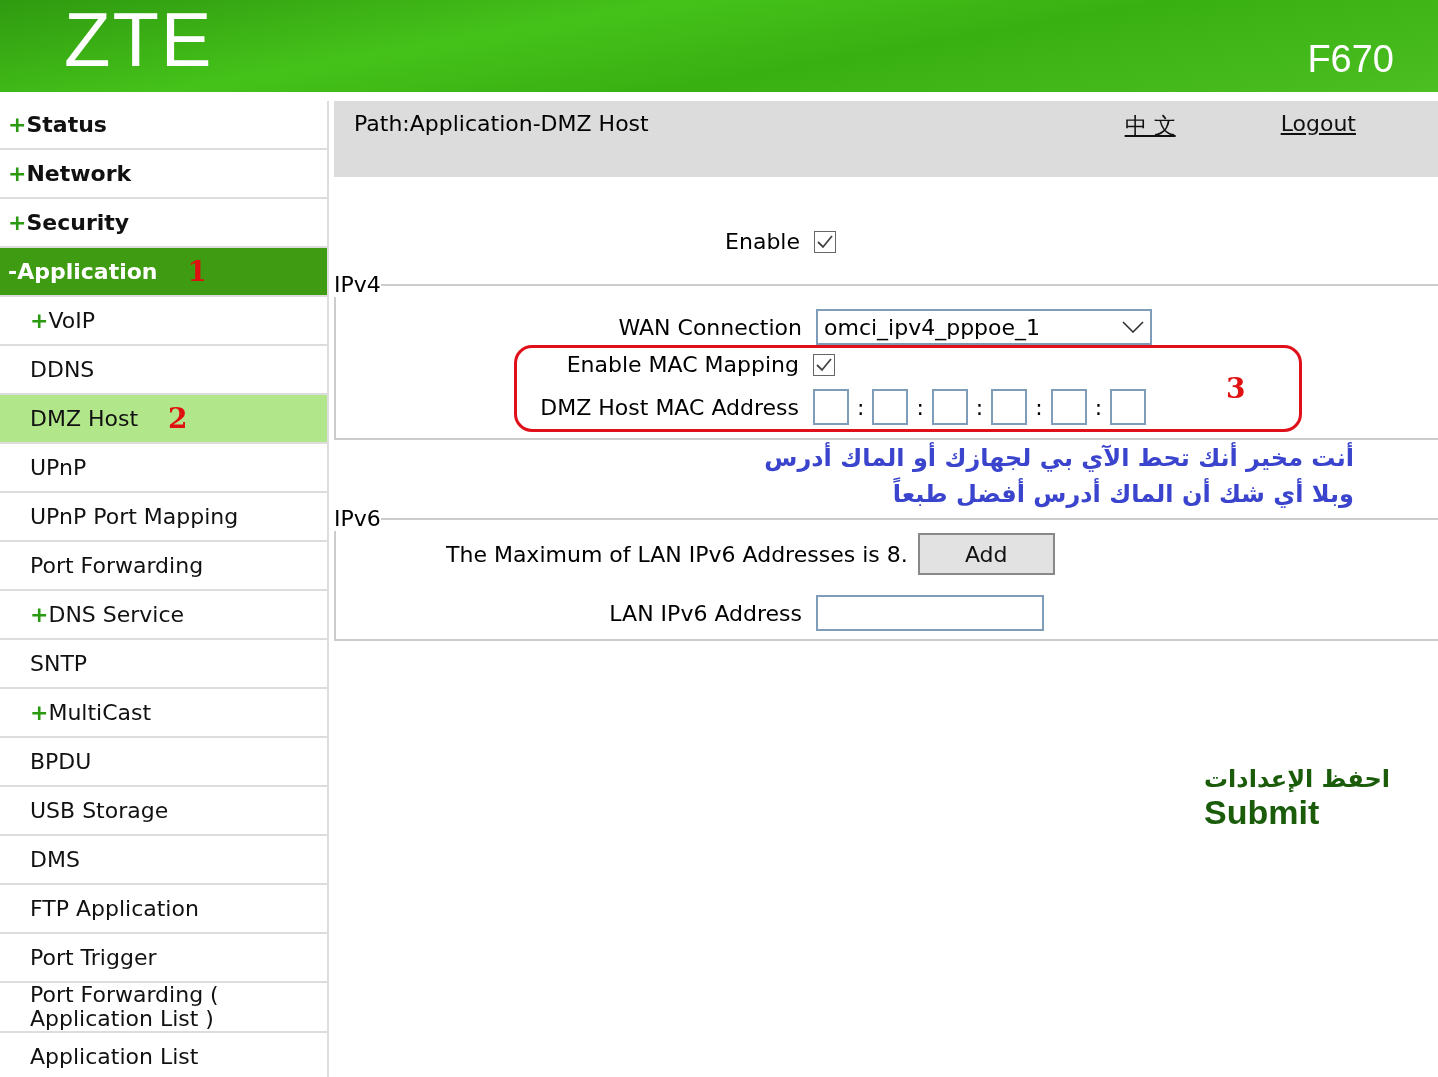 This screenshot has height=1077, width=1438. Describe the element at coordinates (1133, 327) in the screenshot. I see `chevron-down-icon` at that location.